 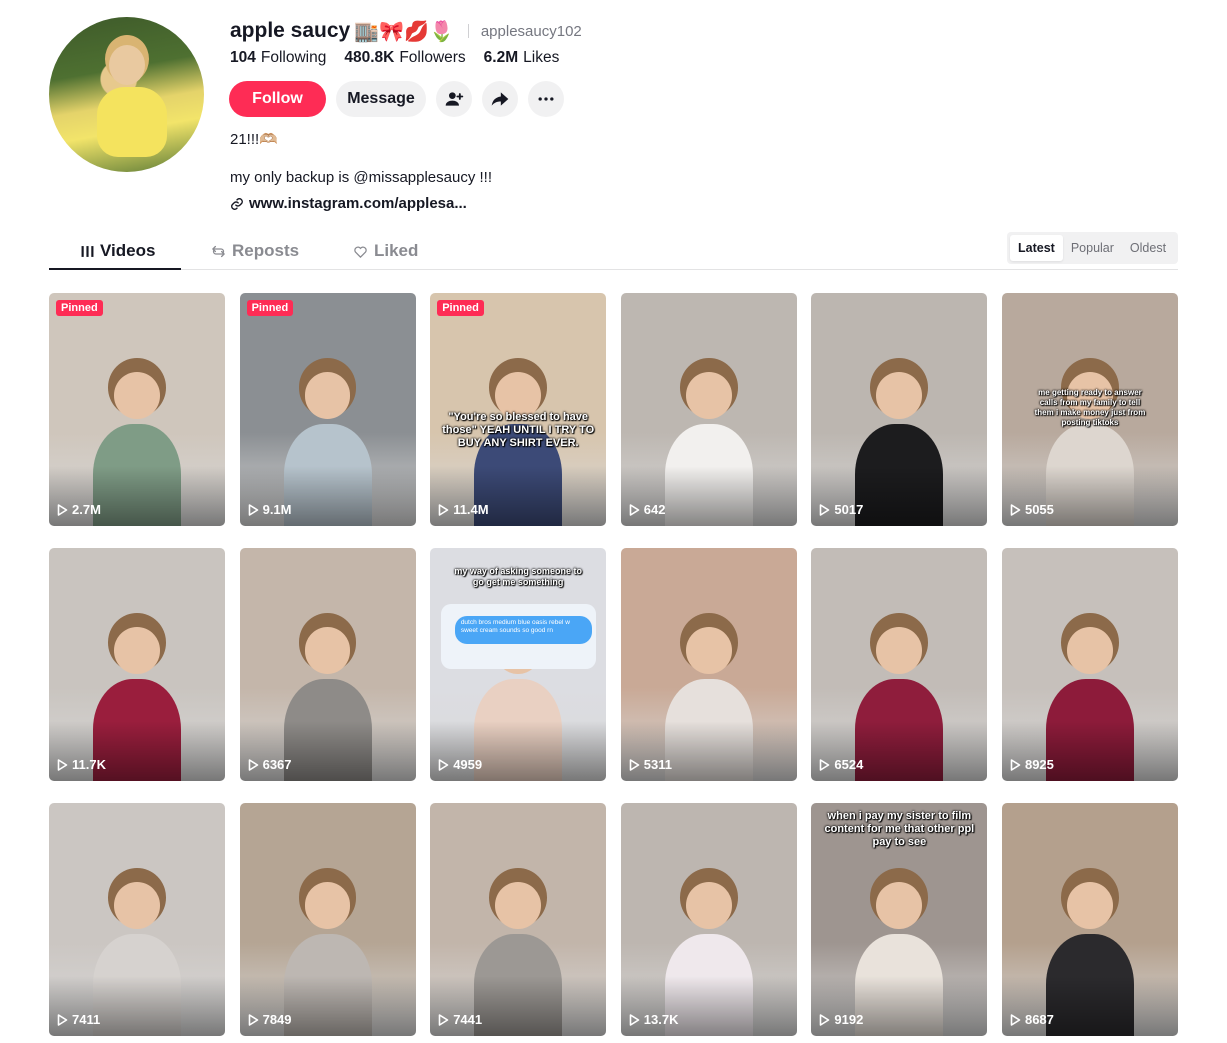 I want to click on add-friend-button, so click(x=454, y=99).